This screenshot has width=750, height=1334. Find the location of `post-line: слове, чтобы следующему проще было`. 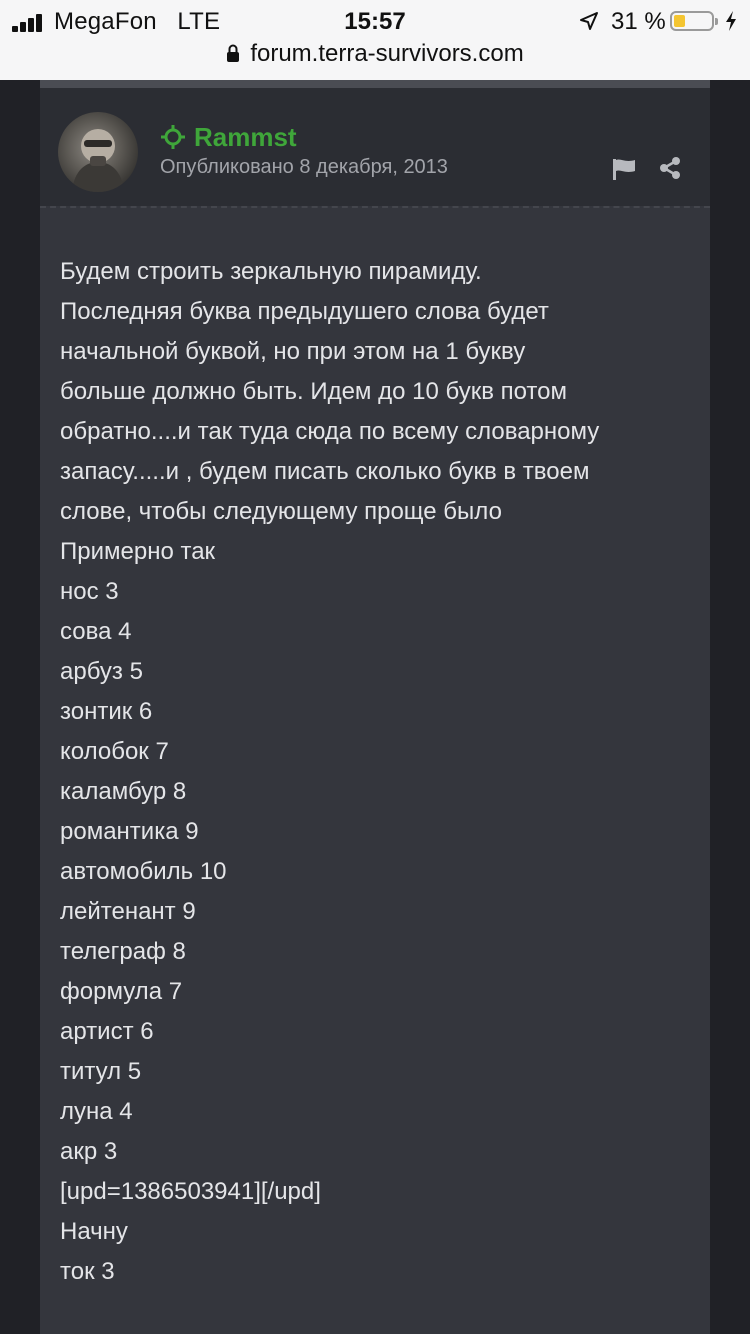

post-line: слове, чтобы следующему проще было is located at coordinates (281, 511).